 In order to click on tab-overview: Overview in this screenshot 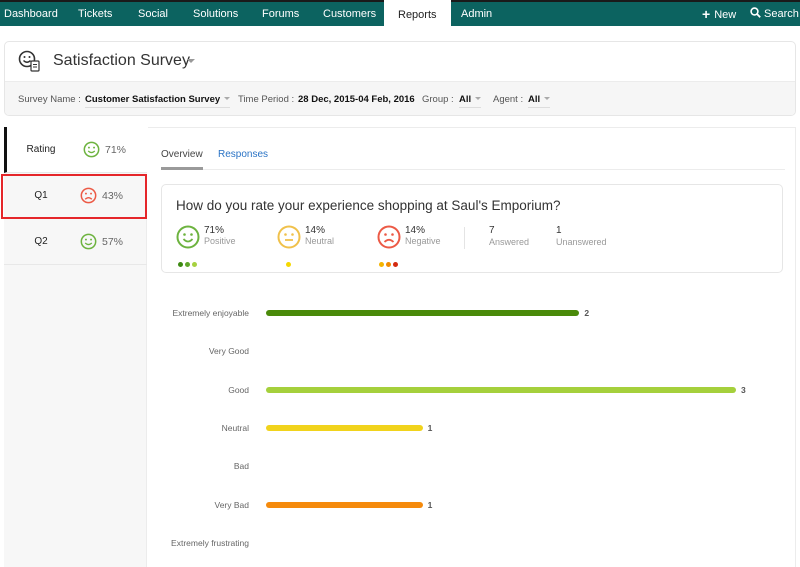, I will do `click(182, 154)`.